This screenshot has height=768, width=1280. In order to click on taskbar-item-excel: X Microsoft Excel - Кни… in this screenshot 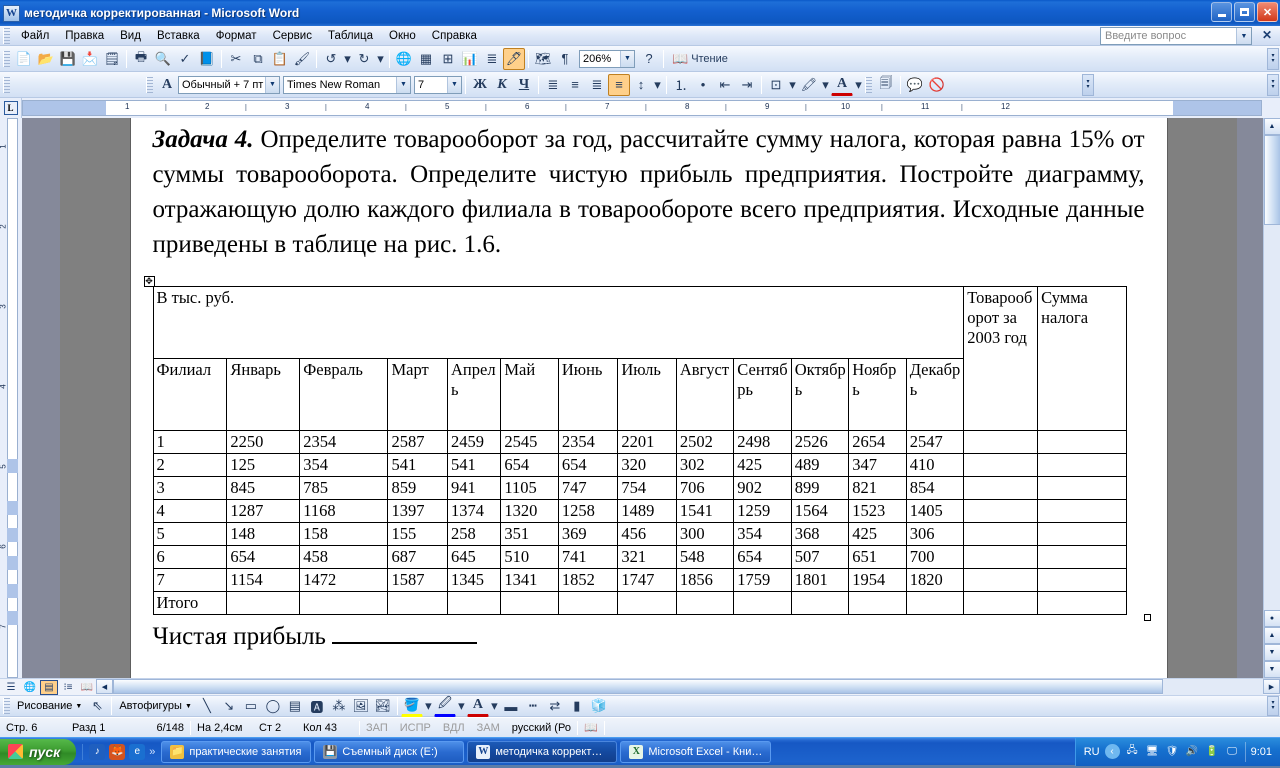, I will do `click(696, 751)`.